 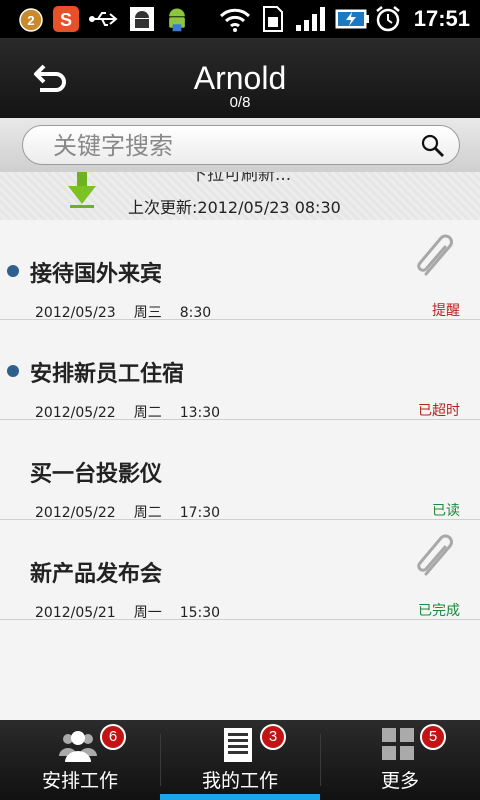 What do you see at coordinates (142, 19) in the screenshot?
I see `android-debug-icon` at bounding box center [142, 19].